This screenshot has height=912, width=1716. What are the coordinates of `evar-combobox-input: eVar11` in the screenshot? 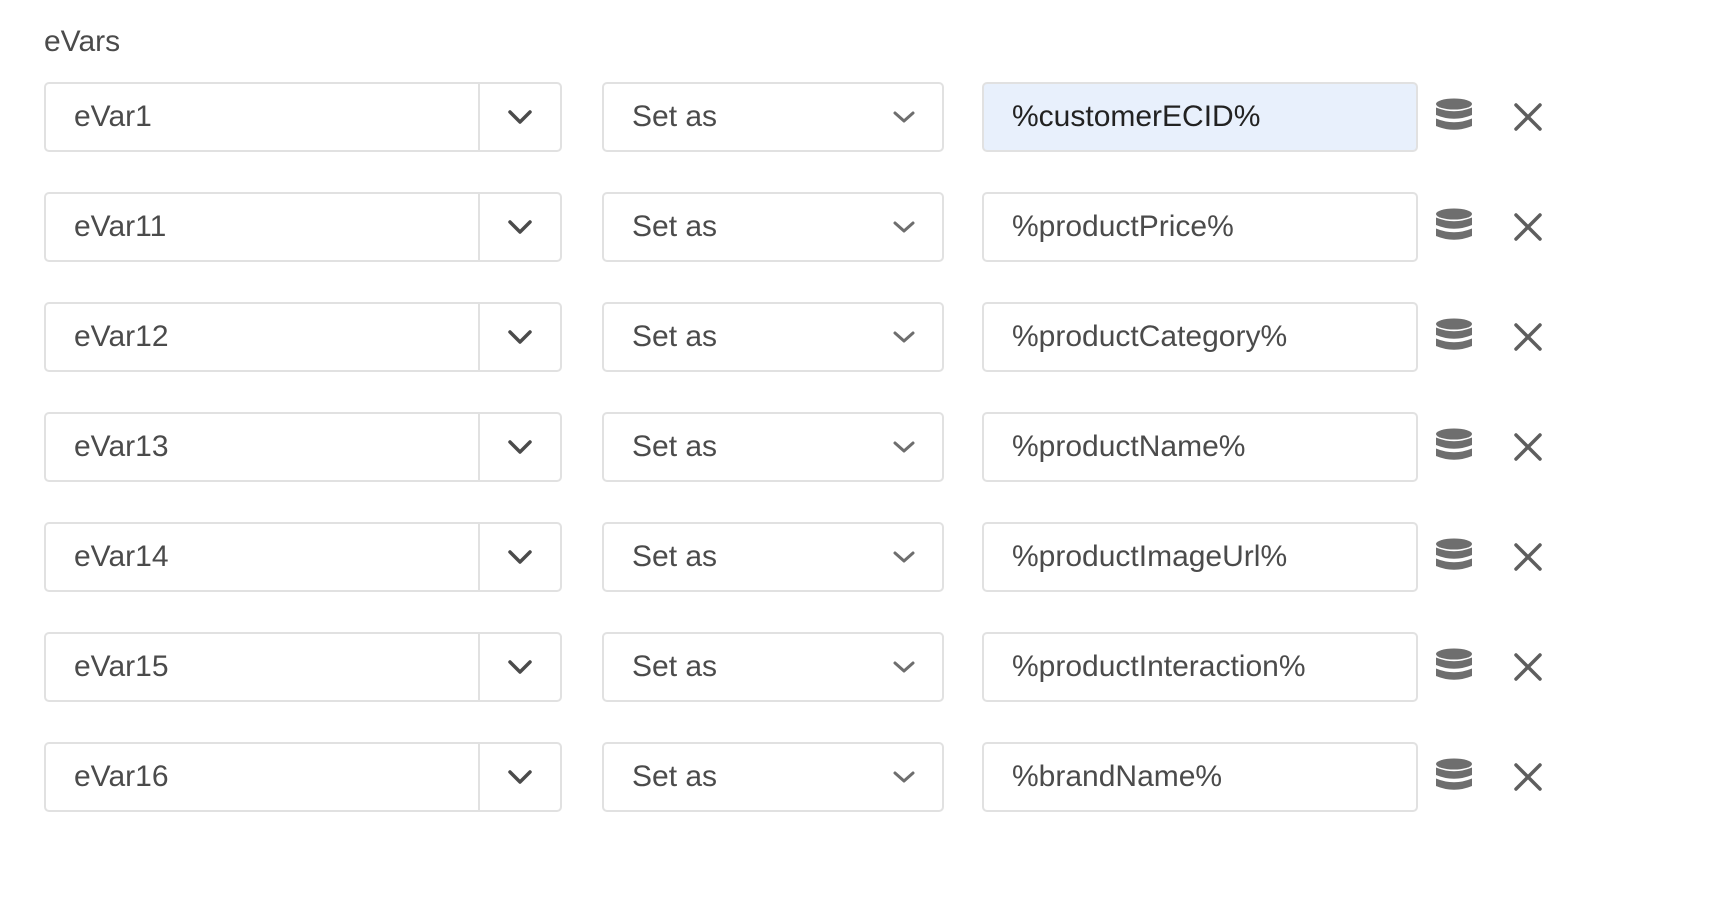 It's located at (263, 227).